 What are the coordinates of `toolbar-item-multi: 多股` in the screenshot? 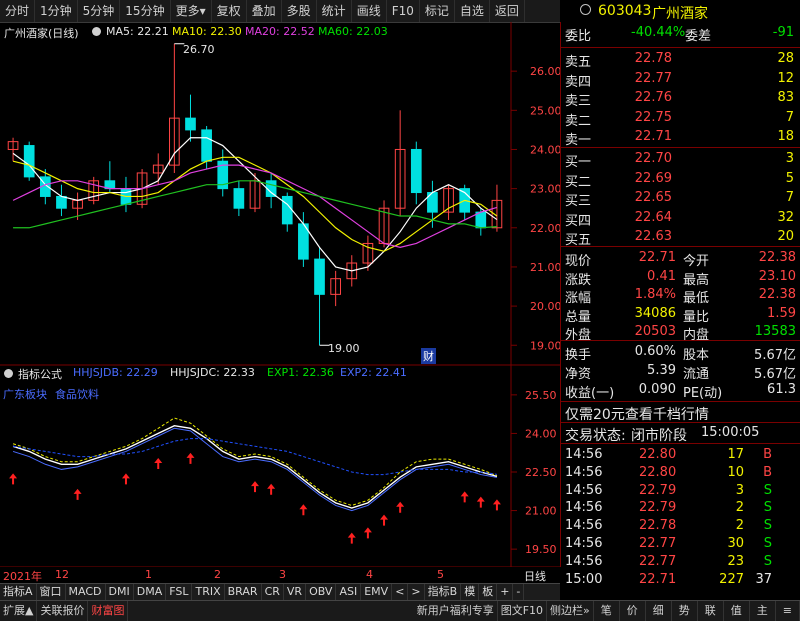 It's located at (299, 11).